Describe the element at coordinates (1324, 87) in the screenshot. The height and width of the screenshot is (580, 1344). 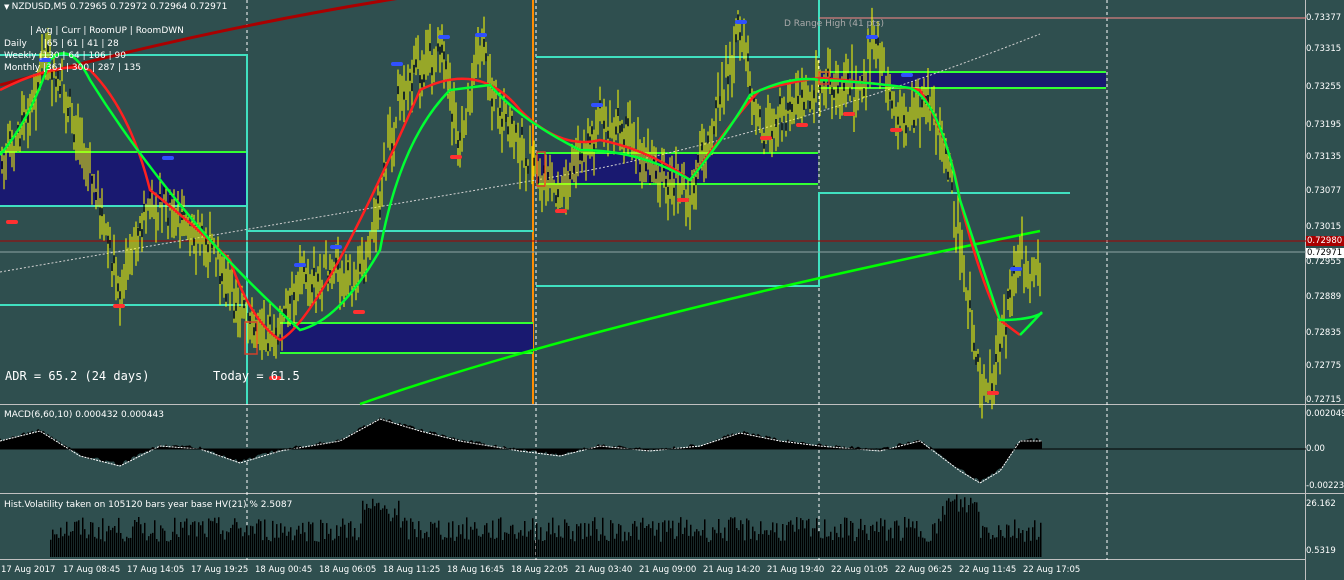
I see `price-tick-label: 0.73255` at that location.